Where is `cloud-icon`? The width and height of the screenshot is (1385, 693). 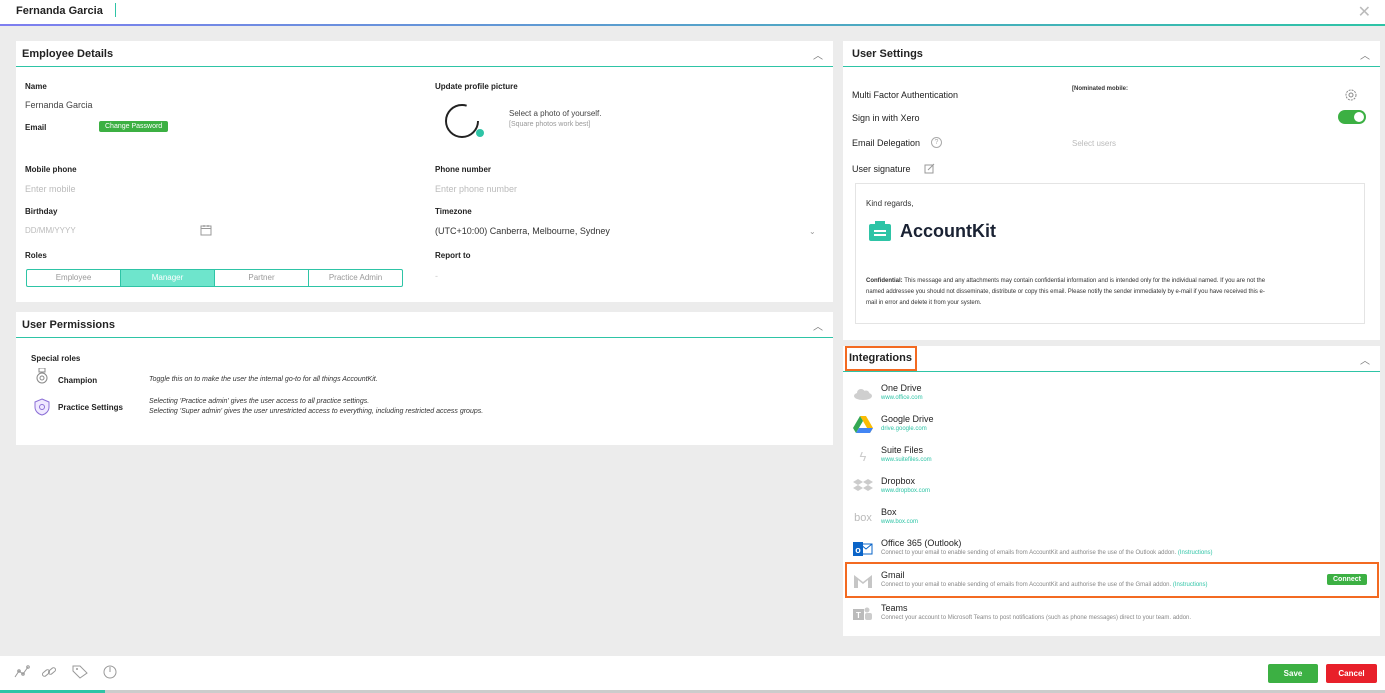
cloud-icon is located at coordinates (863, 394).